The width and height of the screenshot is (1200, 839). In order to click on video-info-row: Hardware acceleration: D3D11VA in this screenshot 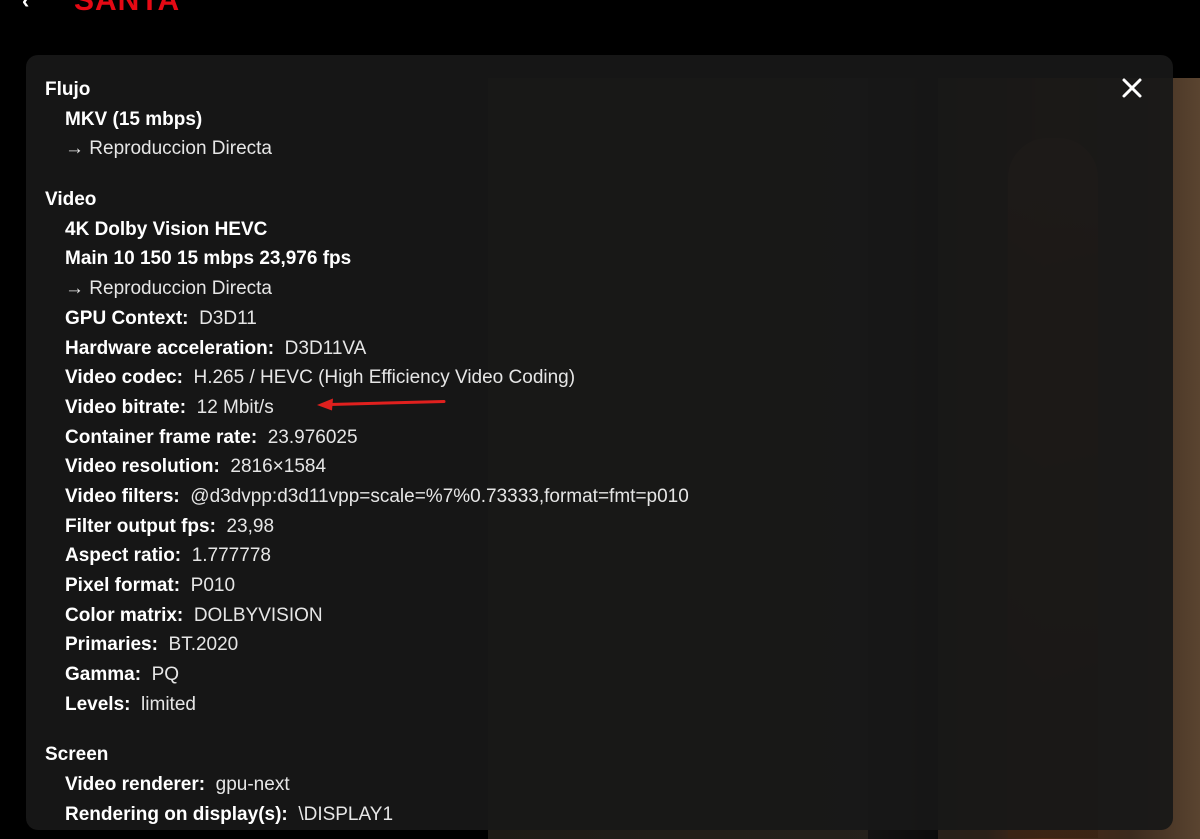, I will do `click(545, 349)`.